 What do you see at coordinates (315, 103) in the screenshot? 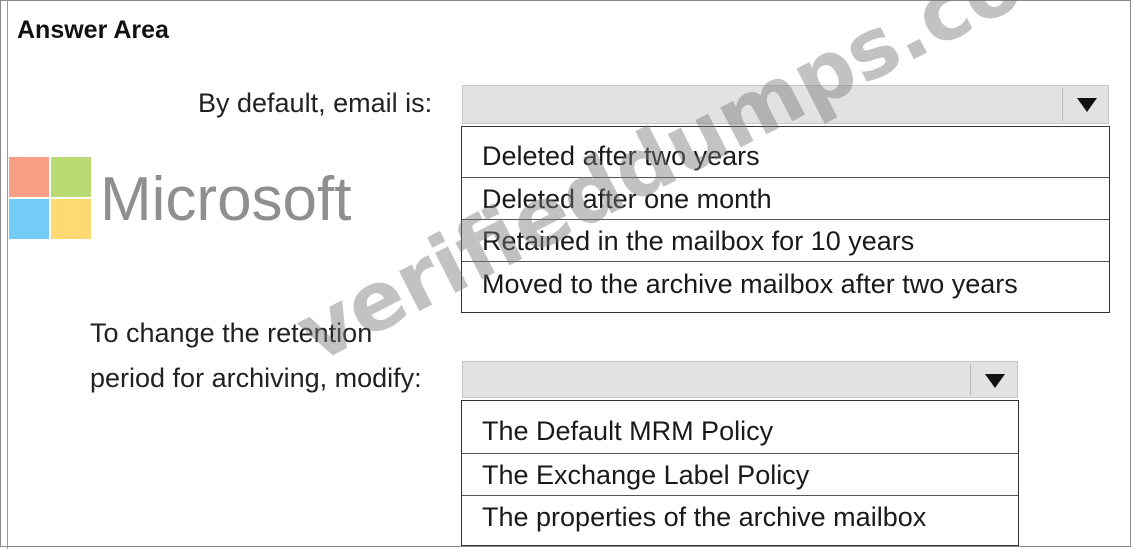
I see `default-email-label: By default, email is:` at bounding box center [315, 103].